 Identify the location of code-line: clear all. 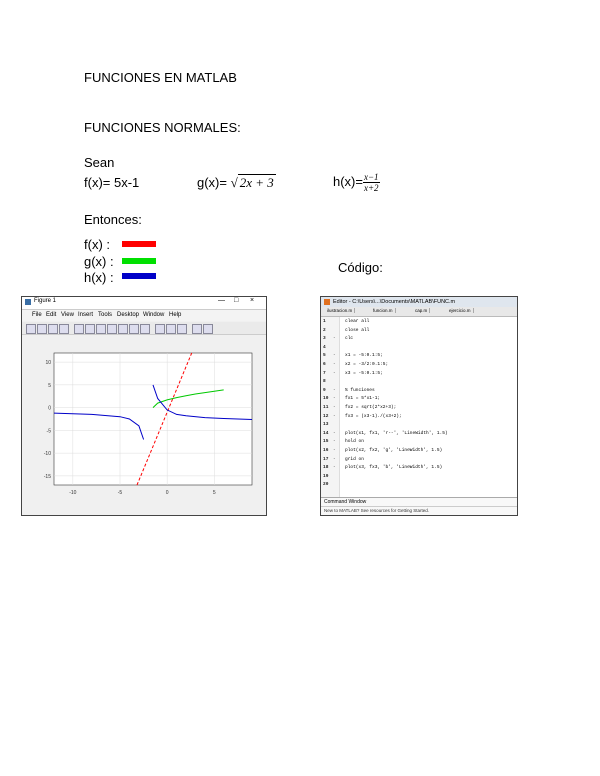
(357, 321).